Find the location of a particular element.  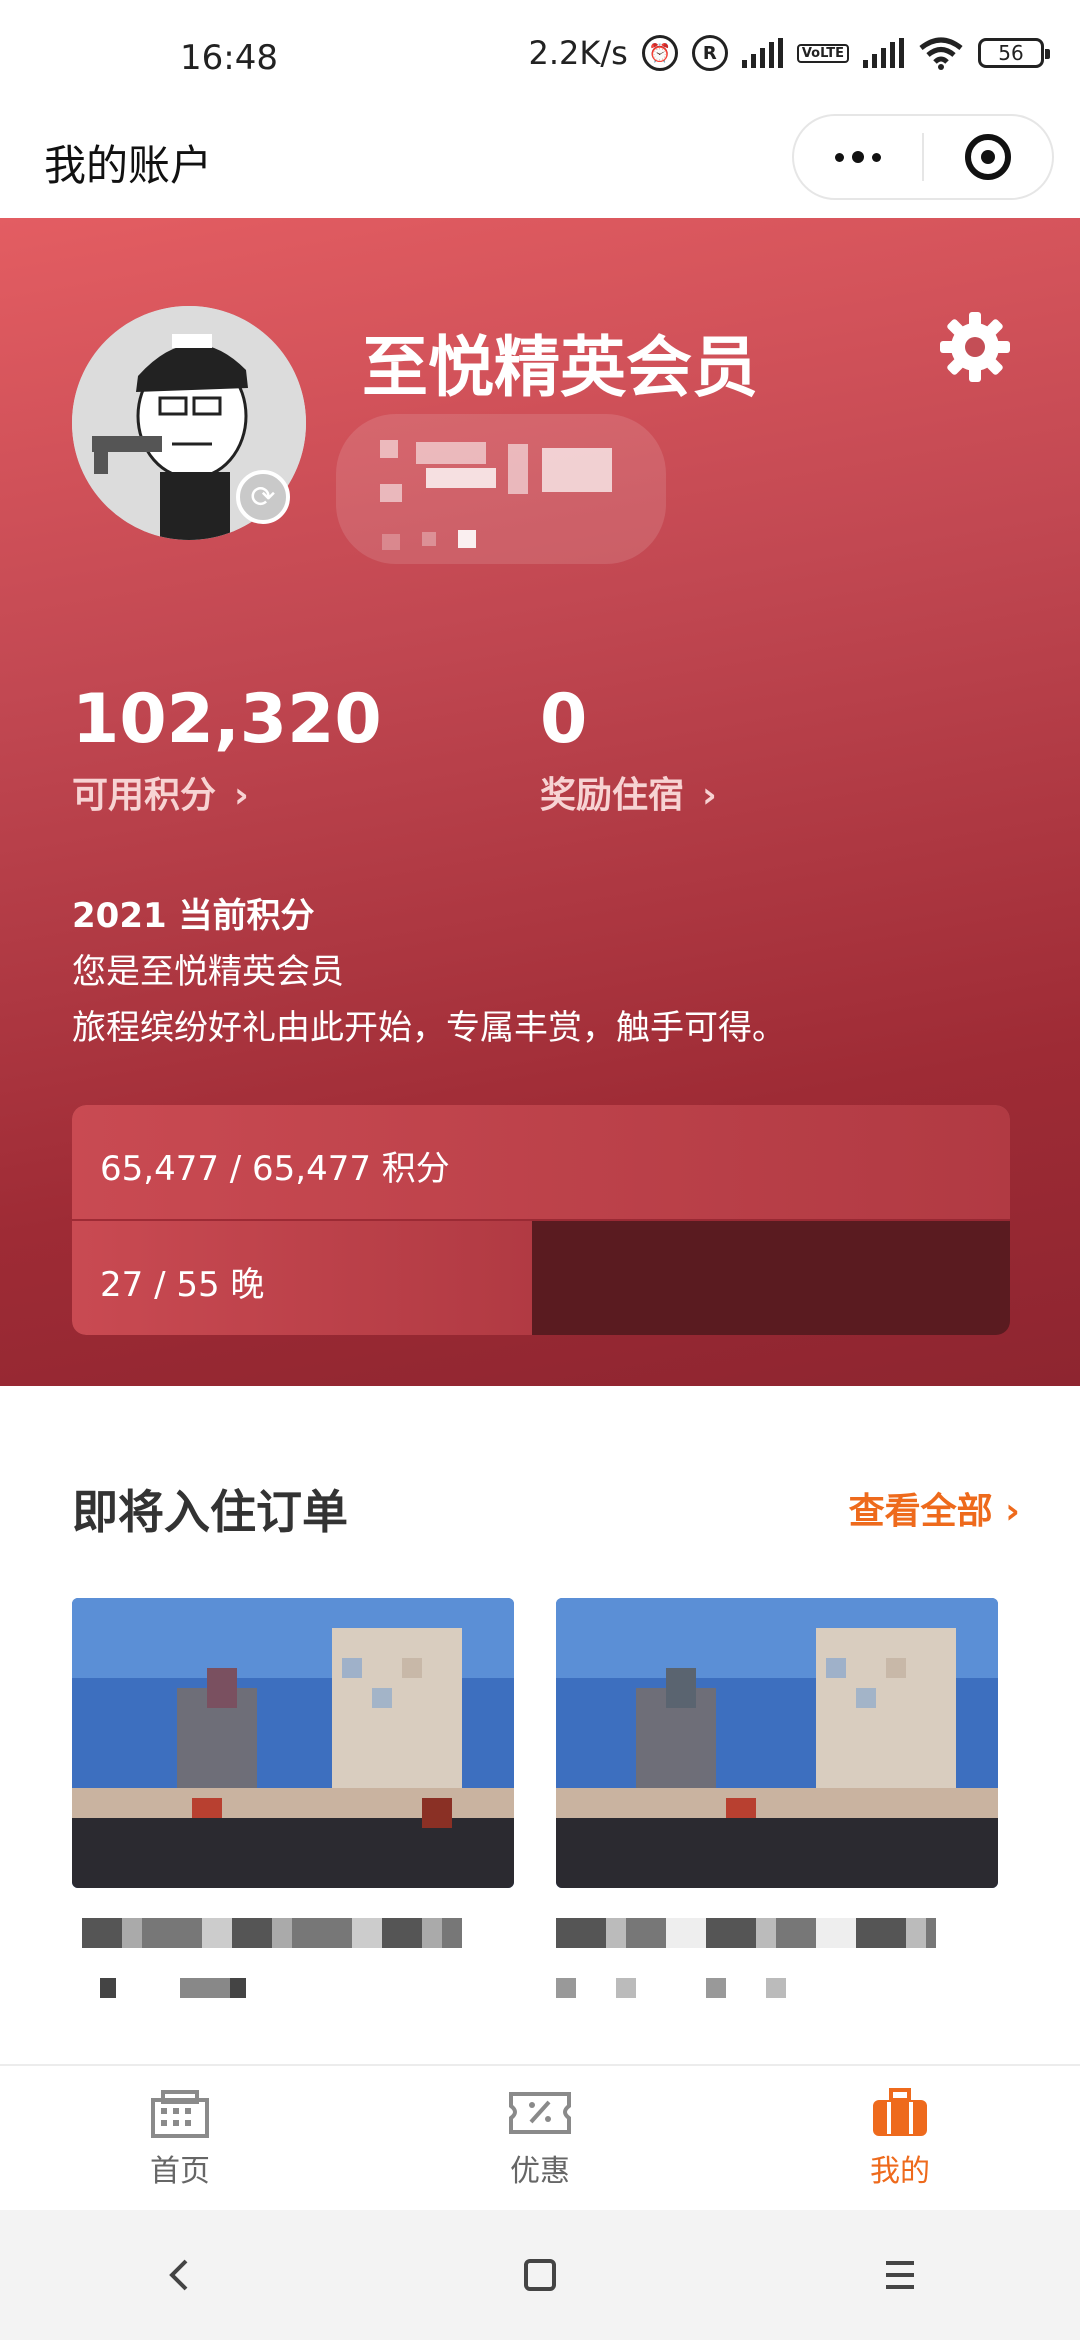

briefcase-icon is located at coordinates (900, 2112).